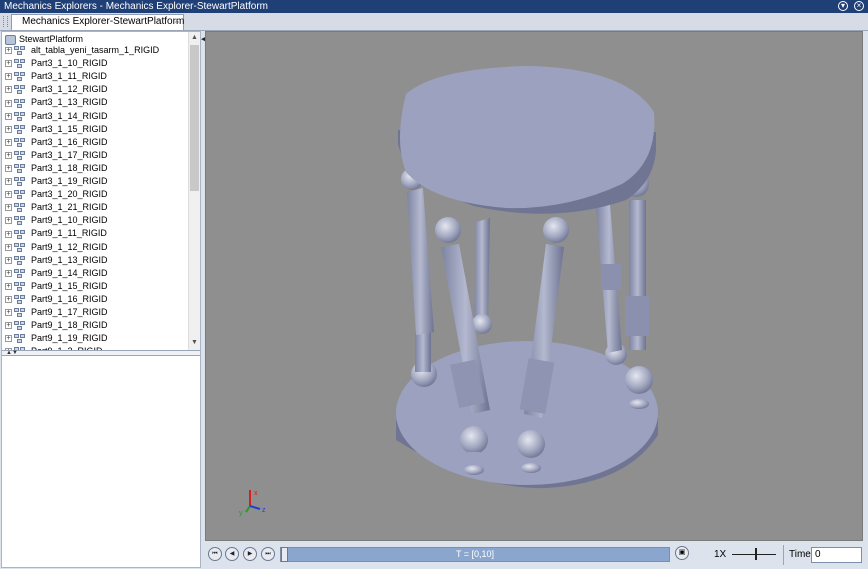  Describe the element at coordinates (56, 168) in the screenshot. I see `tree-item: + Part3_1_18_RIGID` at that location.